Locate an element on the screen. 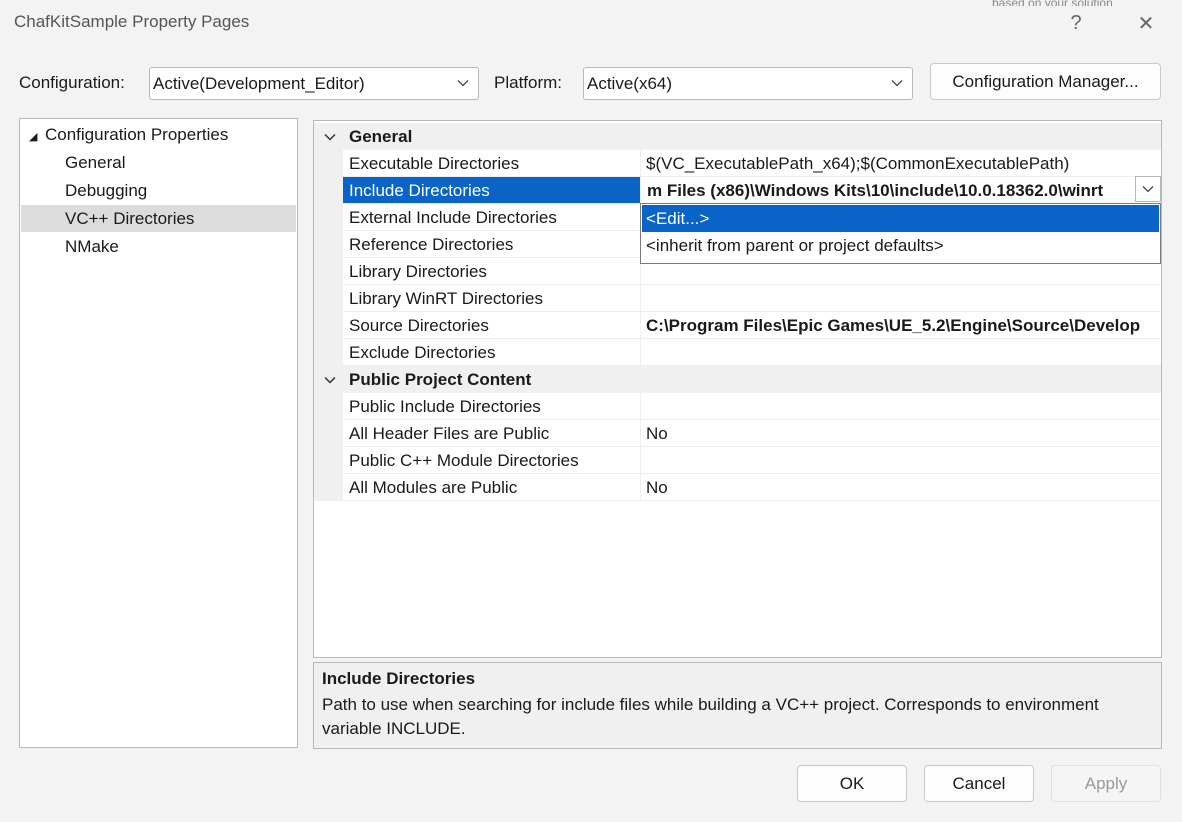  dropdown-option-edit: <Edit...> is located at coordinates (900, 218).